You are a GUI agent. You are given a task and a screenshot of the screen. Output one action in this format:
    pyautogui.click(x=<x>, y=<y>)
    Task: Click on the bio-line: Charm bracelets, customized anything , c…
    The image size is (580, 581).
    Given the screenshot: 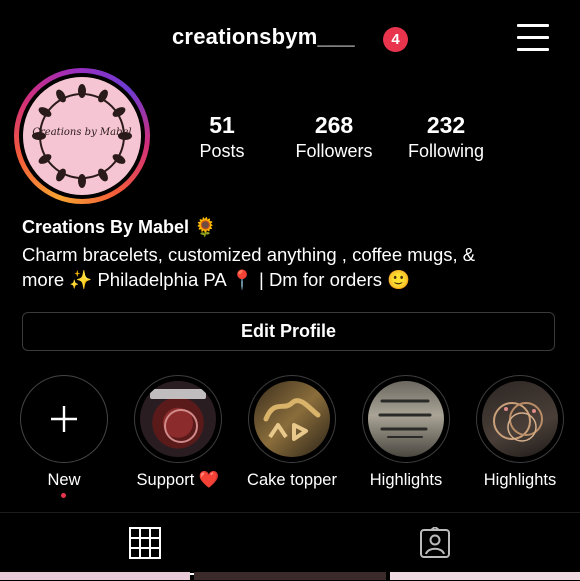 What is the action you would take?
    pyautogui.click(x=249, y=254)
    